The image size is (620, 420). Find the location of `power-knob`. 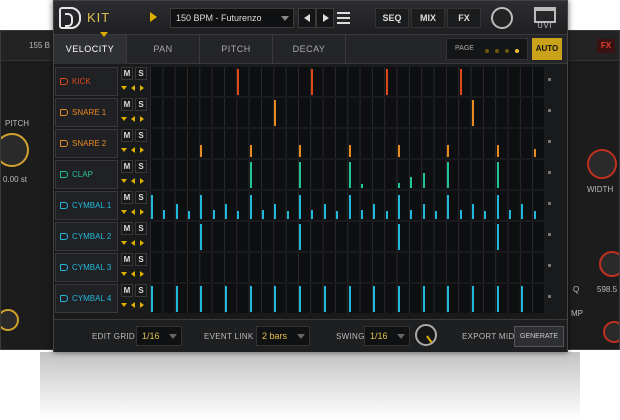

power-knob is located at coordinates (502, 18).